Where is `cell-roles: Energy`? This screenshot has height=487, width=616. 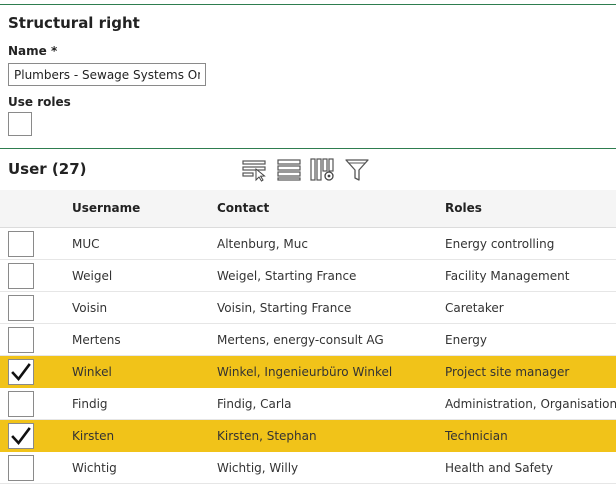 cell-roles: Energy is located at coordinates (466, 340).